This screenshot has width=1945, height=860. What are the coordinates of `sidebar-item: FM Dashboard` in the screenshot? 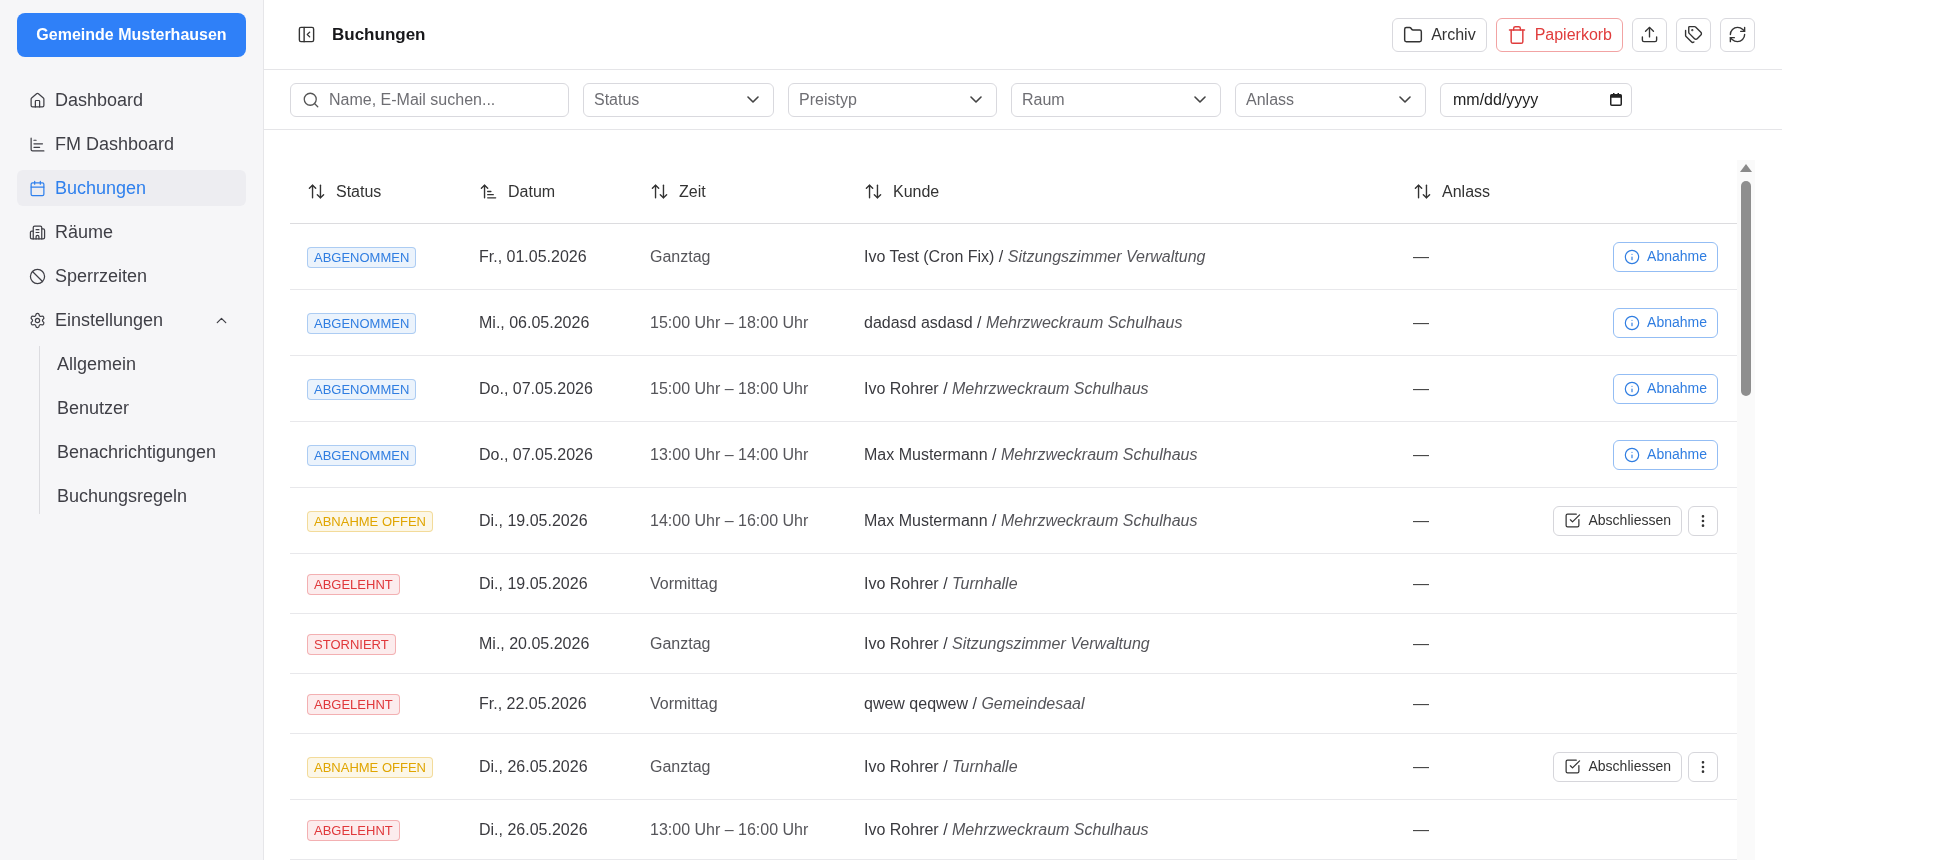 It's located at (131, 144).